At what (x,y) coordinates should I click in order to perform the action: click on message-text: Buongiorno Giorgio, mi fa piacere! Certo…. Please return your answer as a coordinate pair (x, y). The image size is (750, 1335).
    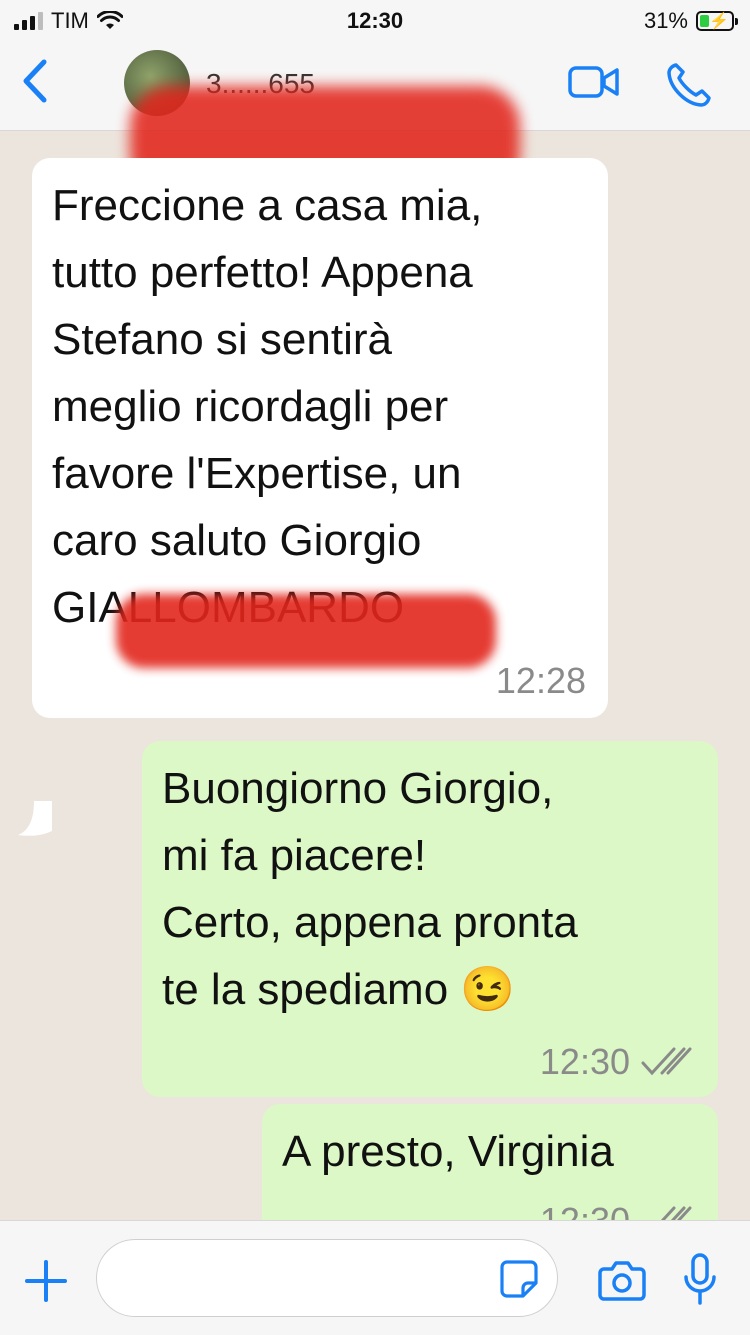
    Looking at the image, I should click on (370, 889).